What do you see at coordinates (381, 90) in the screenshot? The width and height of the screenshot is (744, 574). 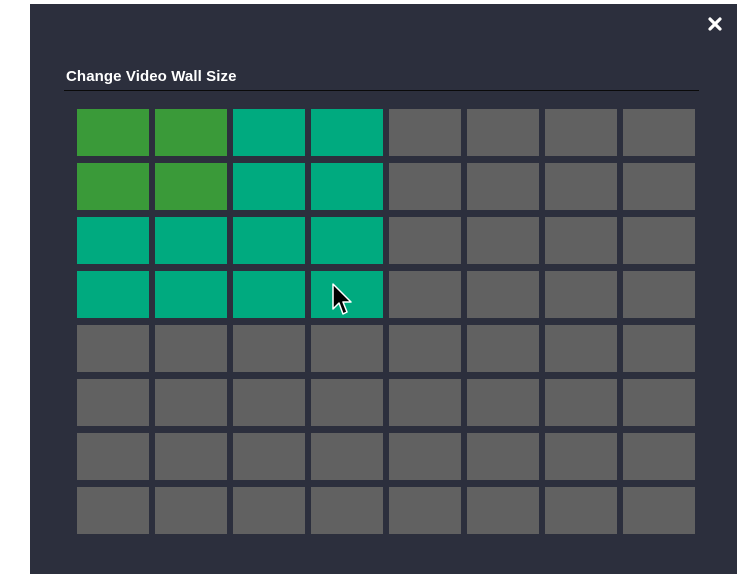 I see `title-divider` at bounding box center [381, 90].